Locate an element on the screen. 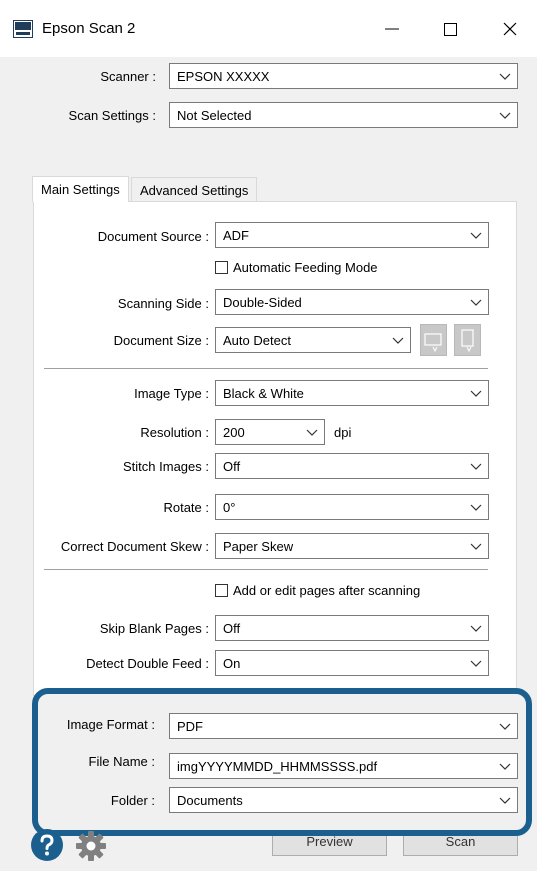  document-size-label: Document Size : is located at coordinates (161, 340).